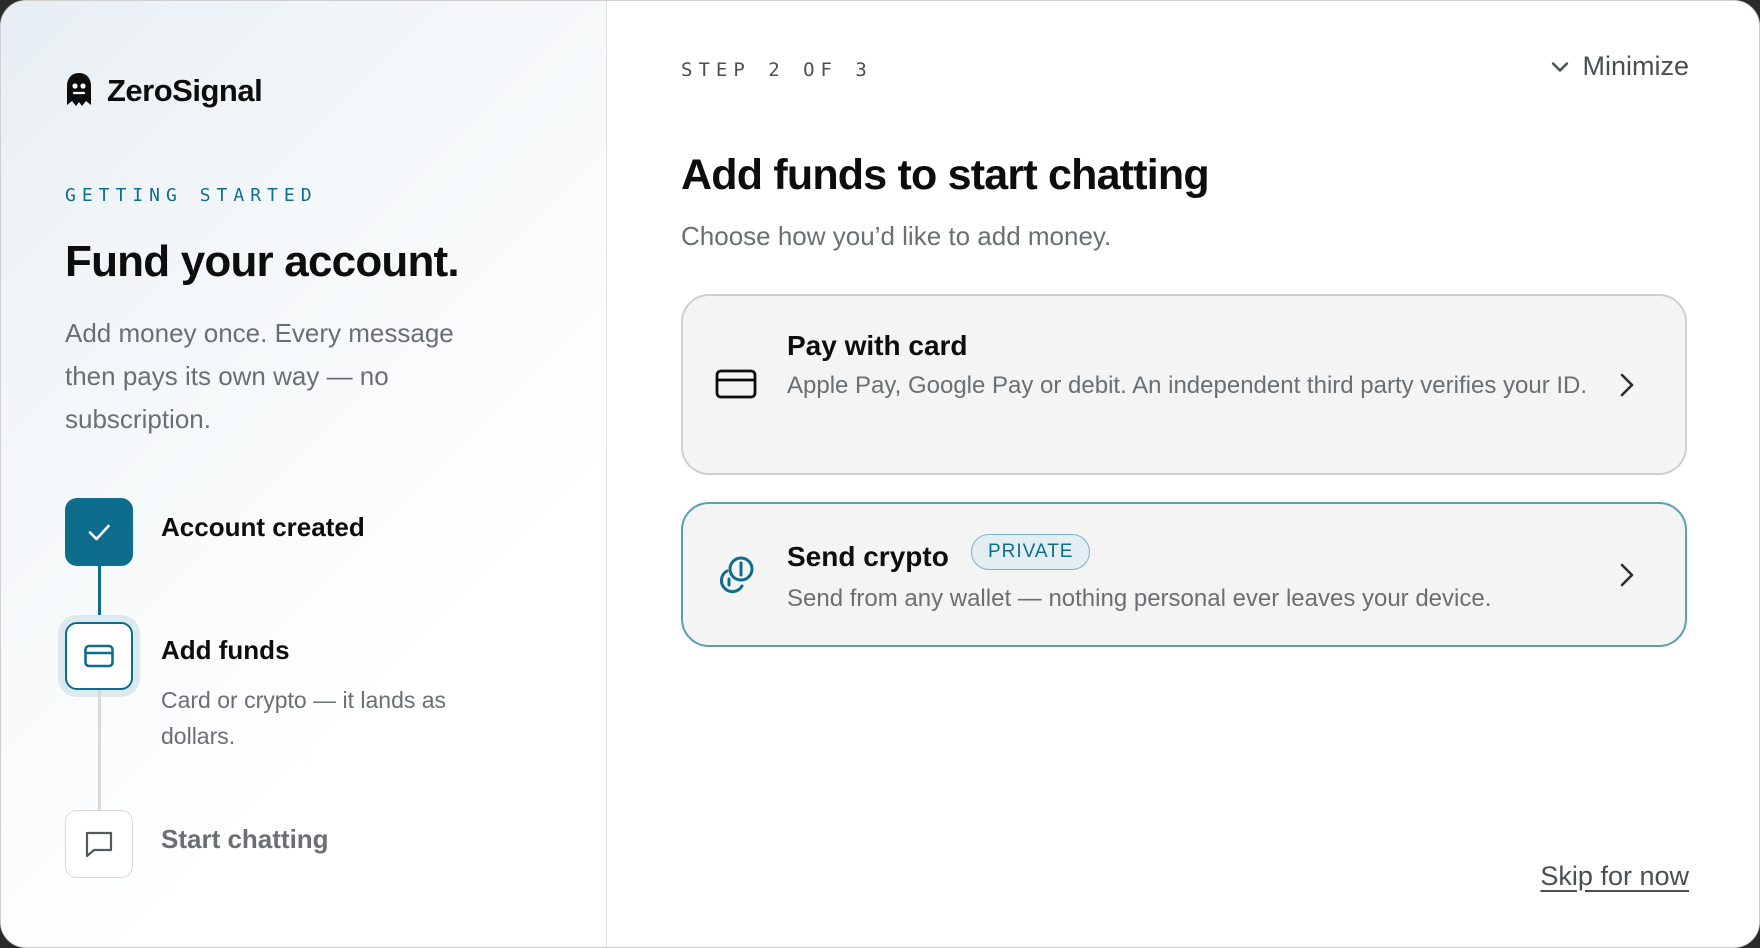 The width and height of the screenshot is (1760, 948). Describe the element at coordinates (777, 70) in the screenshot. I see `step-counter: STEP 2 OF 3` at that location.